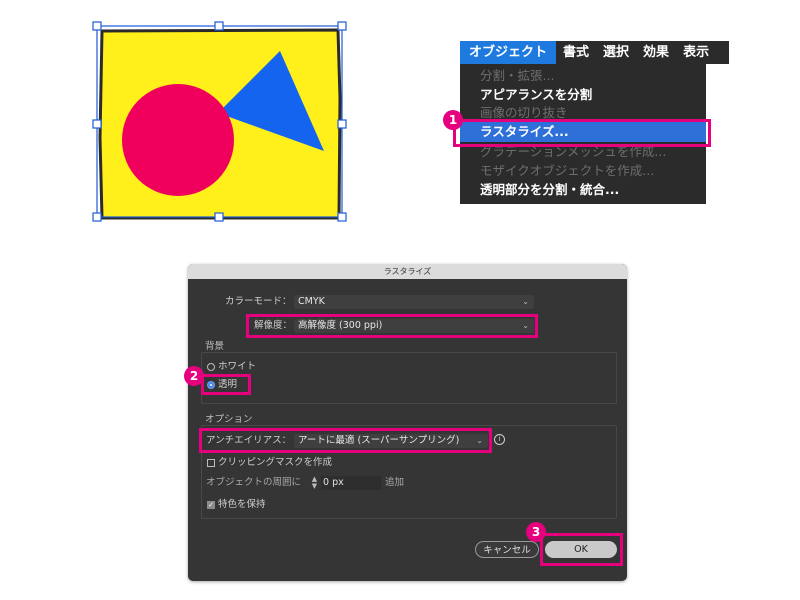  I want to click on menubar-select: 選択, so click(616, 52).